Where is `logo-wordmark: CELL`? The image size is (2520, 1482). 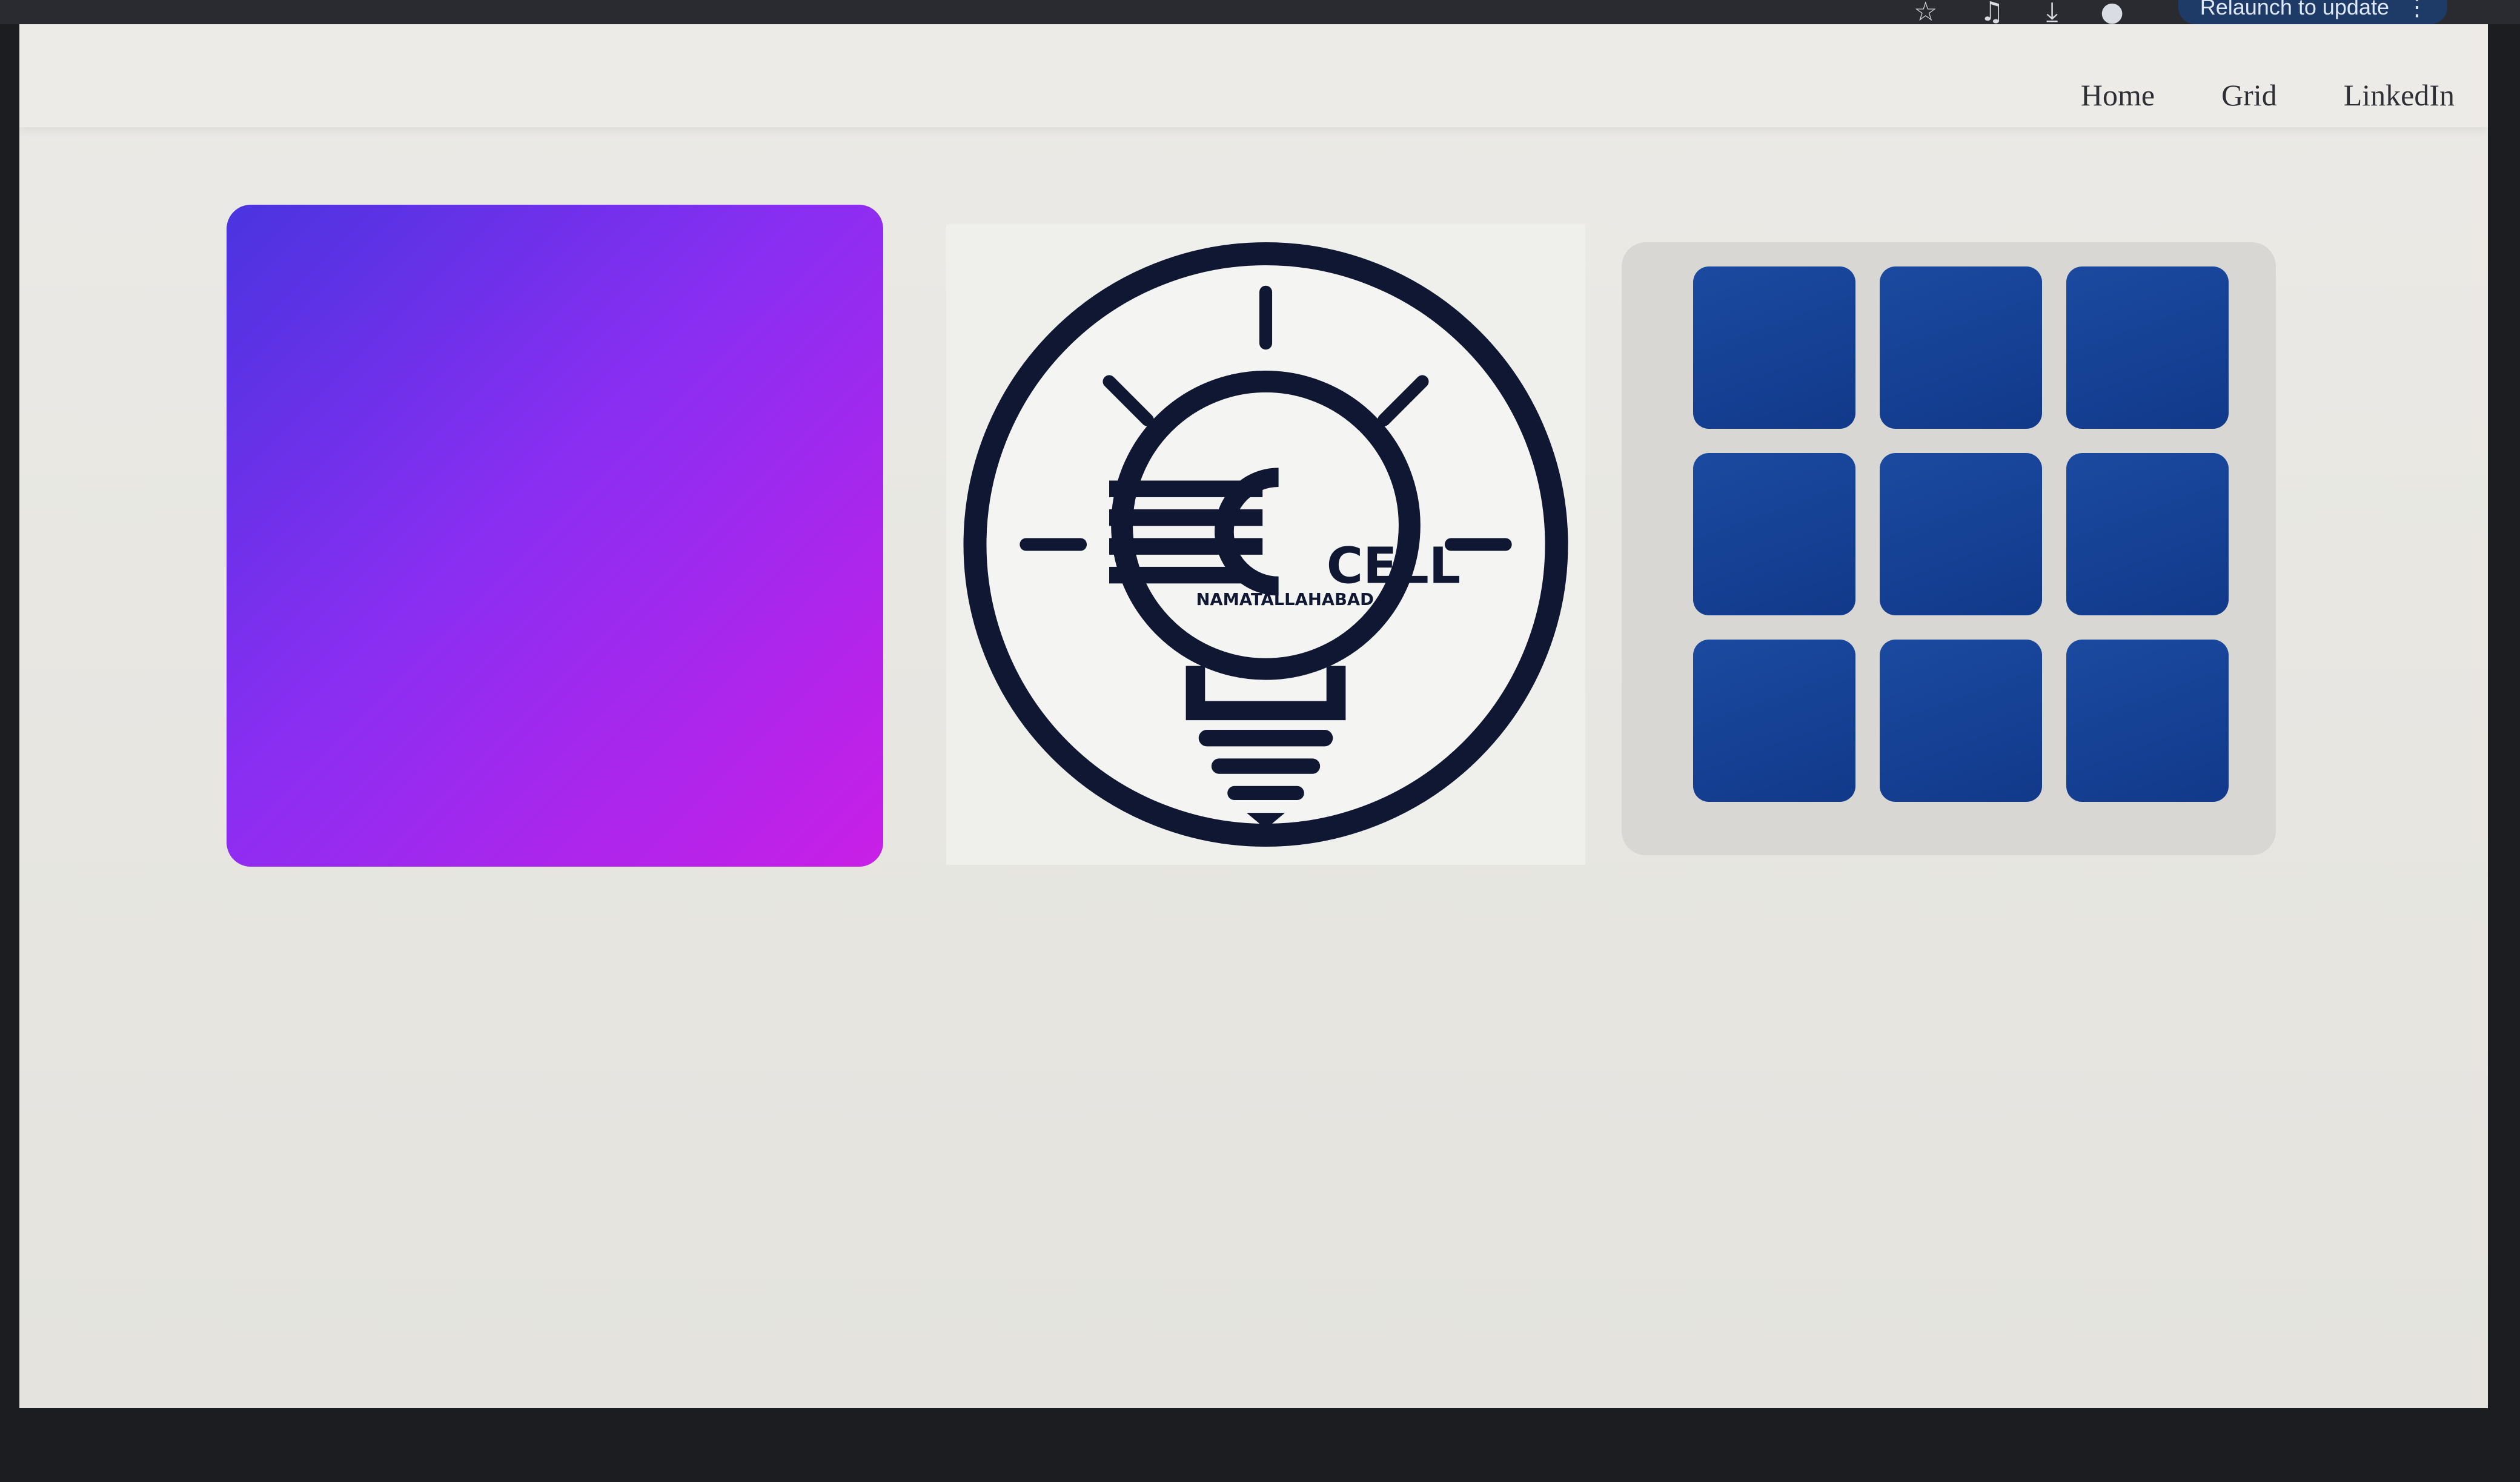 logo-wordmark: CELL is located at coordinates (1394, 566).